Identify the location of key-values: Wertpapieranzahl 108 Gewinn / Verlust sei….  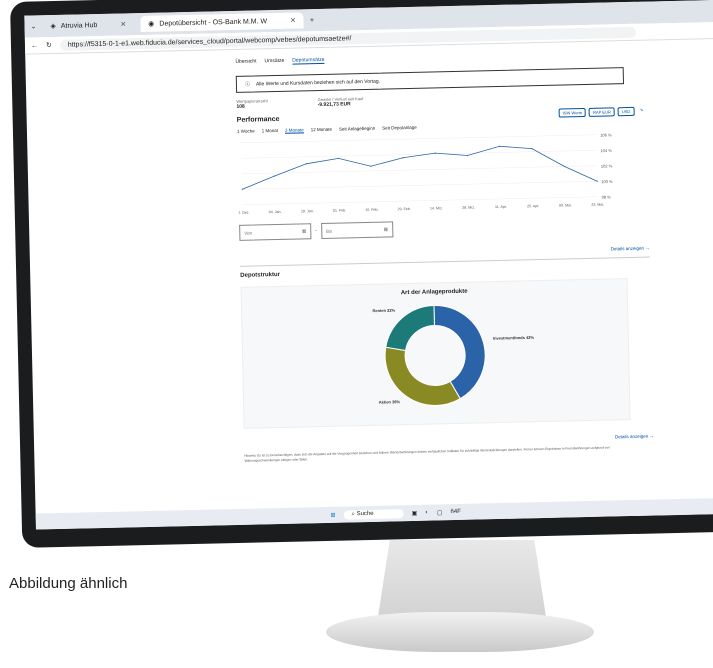
(441, 100).